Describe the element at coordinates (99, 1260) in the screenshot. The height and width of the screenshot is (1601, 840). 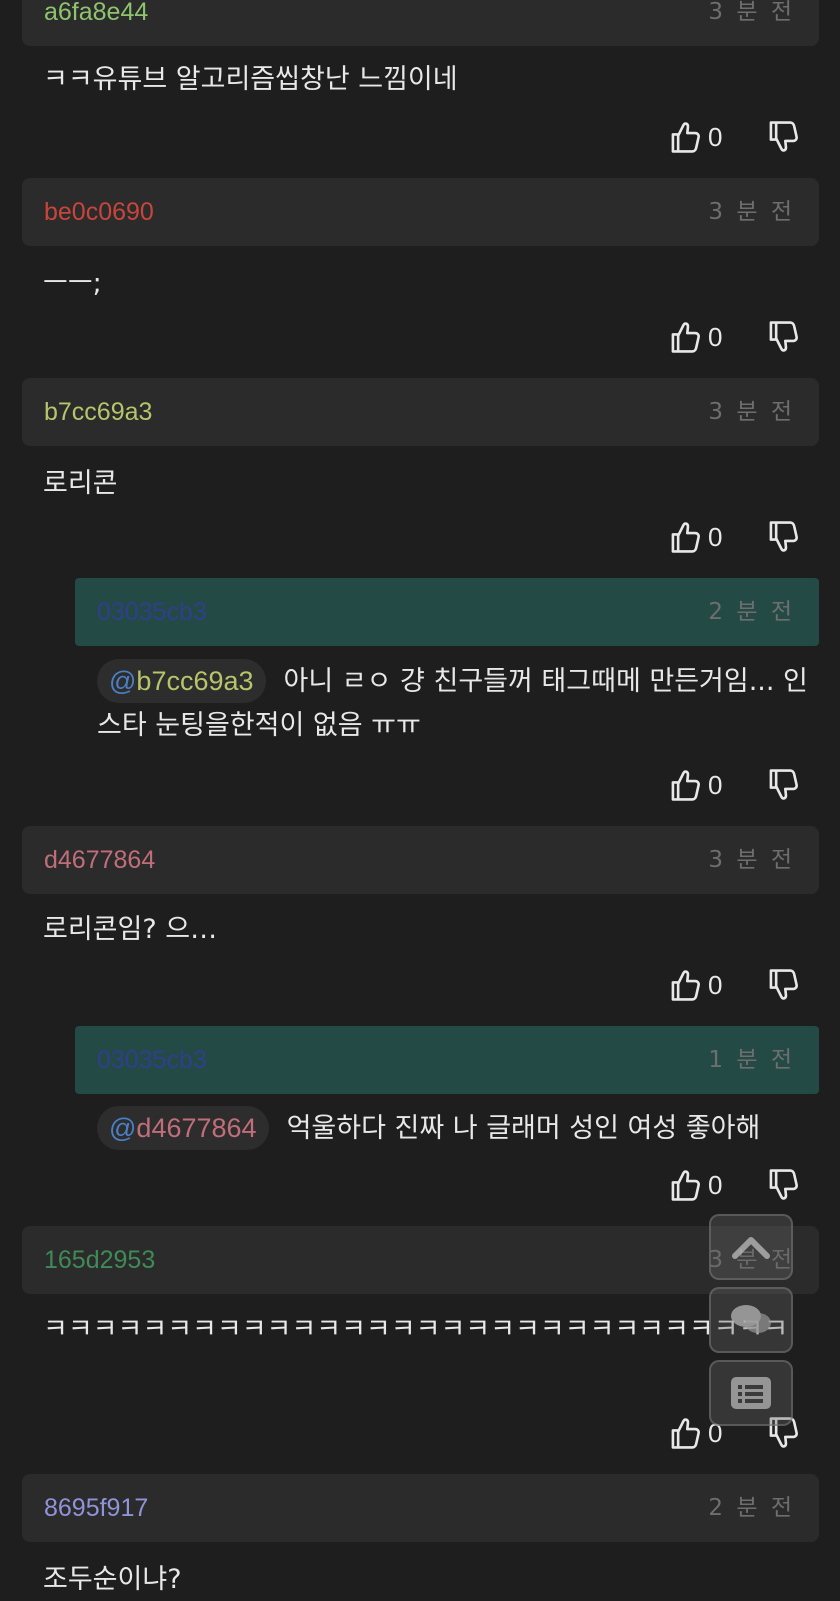
I see `comment-author: 165d2953` at that location.